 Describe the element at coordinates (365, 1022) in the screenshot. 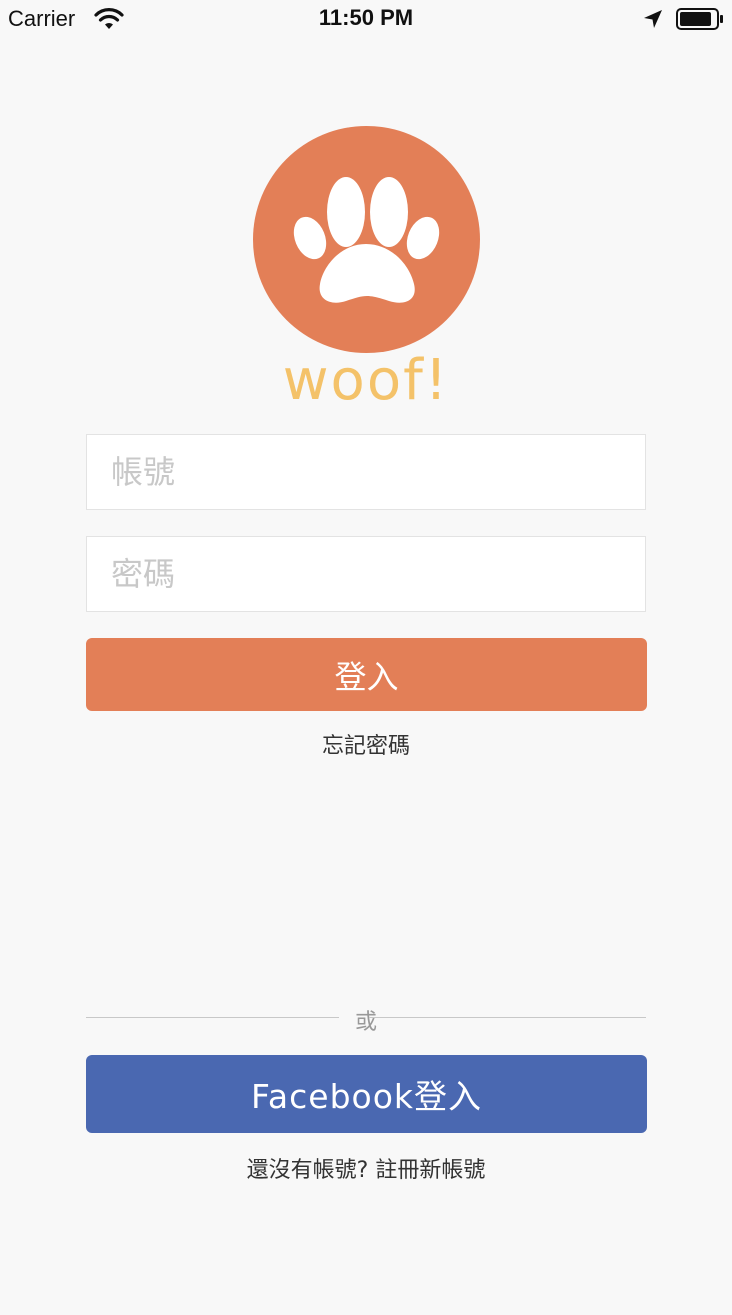

I see `divider-label: 或` at that location.